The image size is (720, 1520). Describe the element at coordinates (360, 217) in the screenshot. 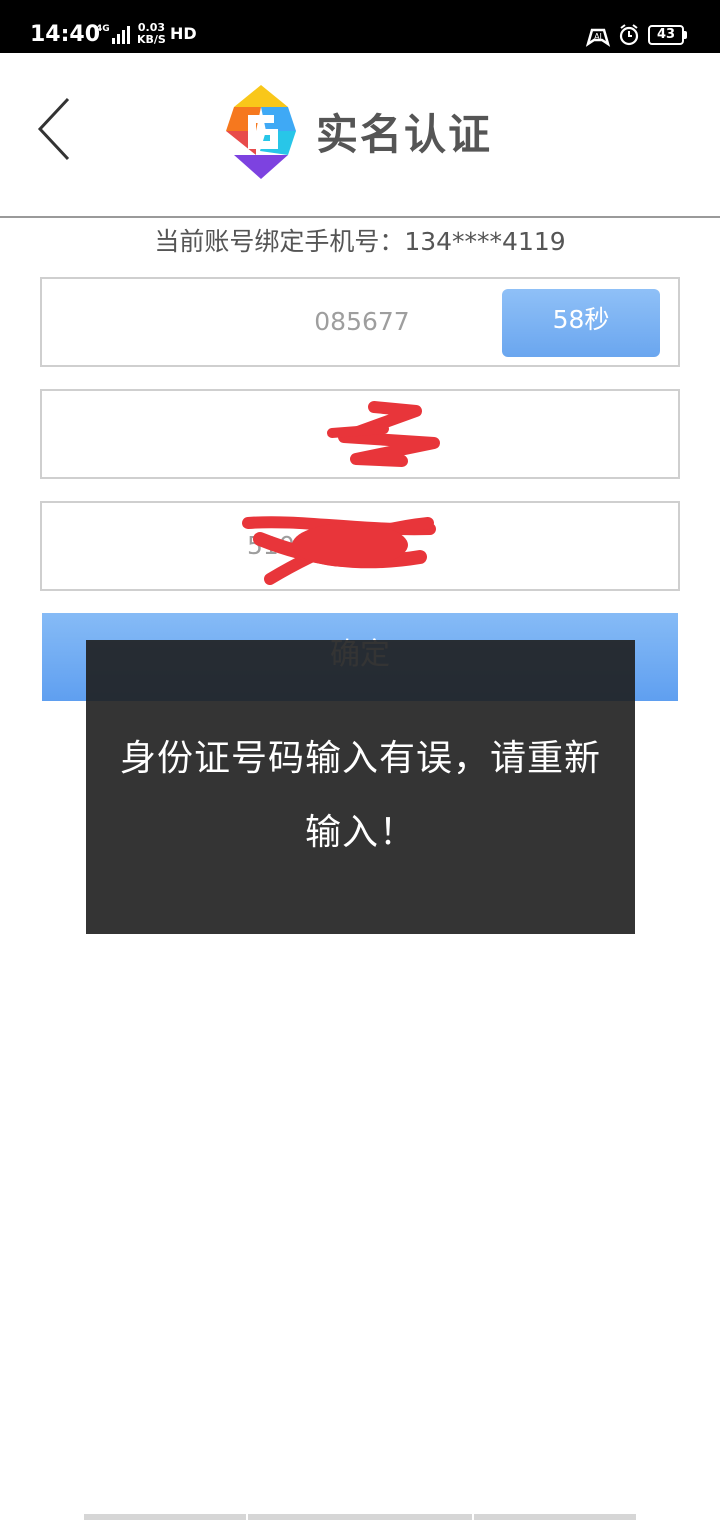

I see `header-divider` at that location.